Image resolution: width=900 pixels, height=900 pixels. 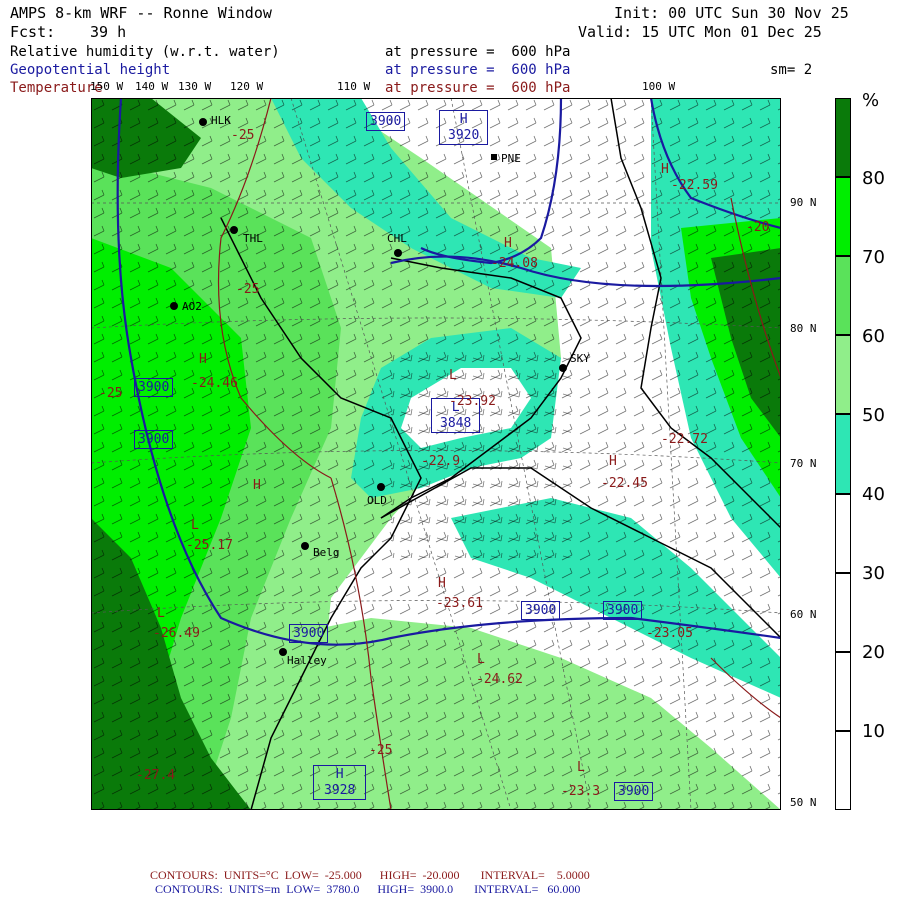 I want to click on footer-temp-high: HIGH= -20.000, so click(x=419, y=875).